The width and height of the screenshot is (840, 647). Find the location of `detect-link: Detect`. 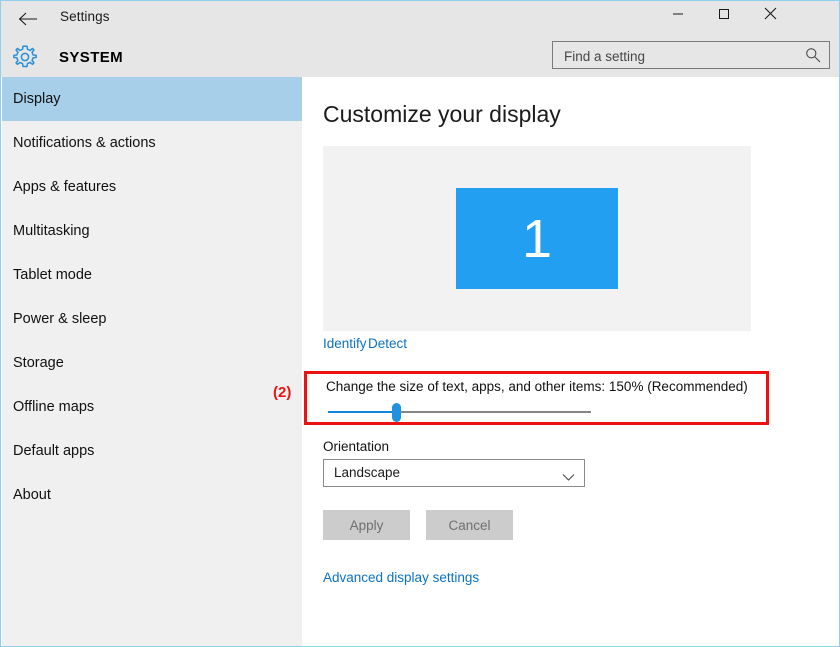

detect-link: Detect is located at coordinates (387, 343).